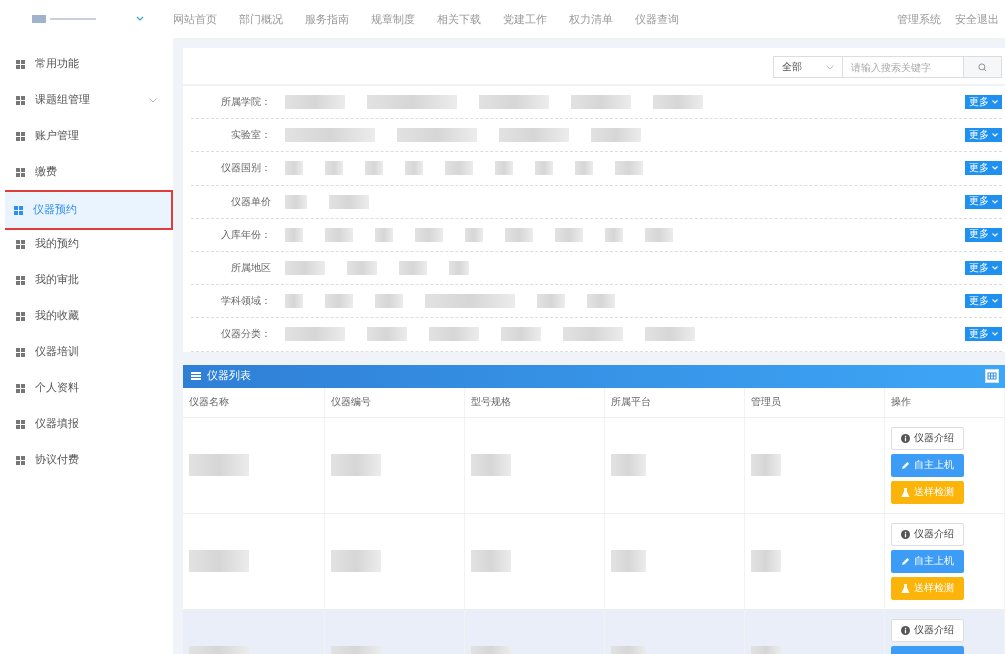  Describe the element at coordinates (86, 316) in the screenshot. I see `sidebar-item: 我的收藏` at that location.